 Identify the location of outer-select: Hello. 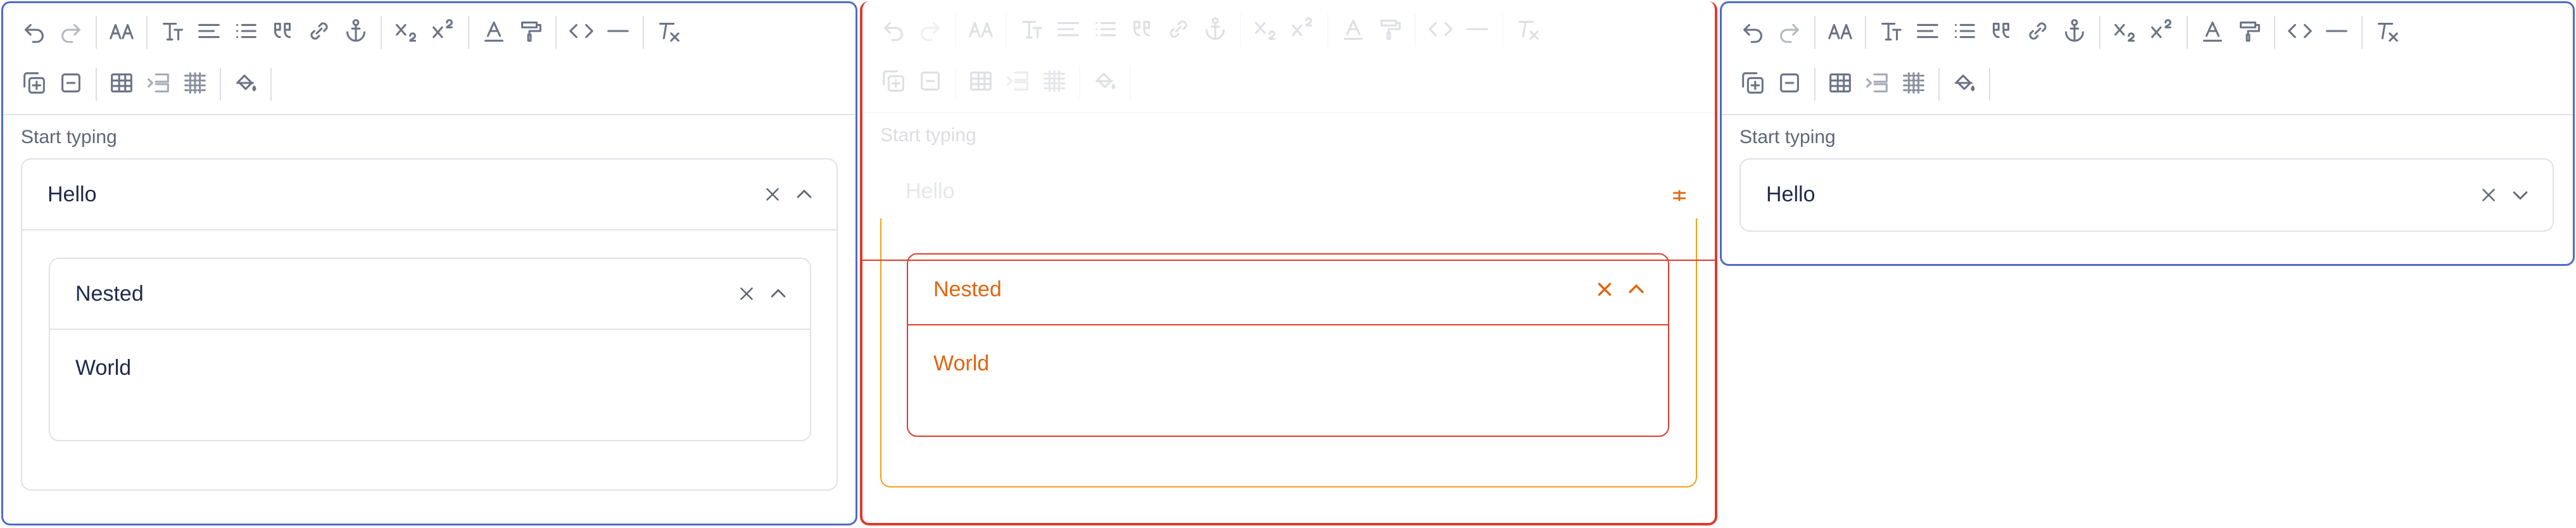
(2146, 195).